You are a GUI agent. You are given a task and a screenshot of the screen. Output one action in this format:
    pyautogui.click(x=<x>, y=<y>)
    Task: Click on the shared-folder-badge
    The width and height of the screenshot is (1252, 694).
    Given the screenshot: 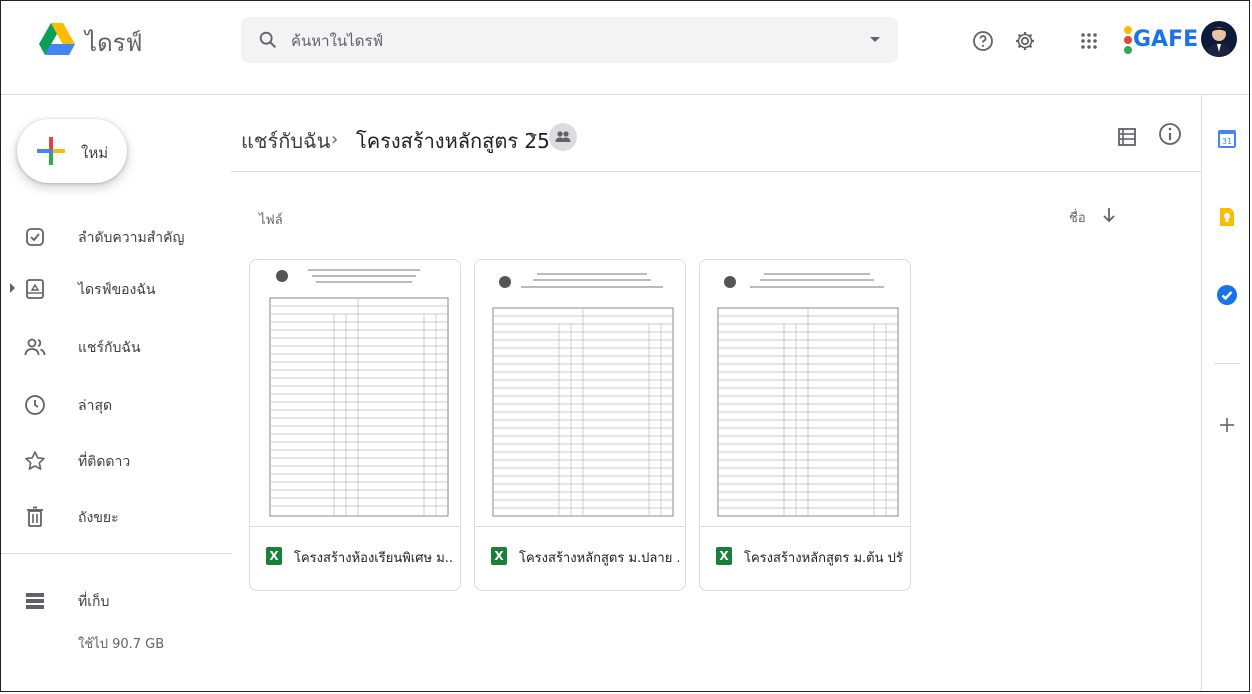 What is the action you would take?
    pyautogui.click(x=563, y=137)
    